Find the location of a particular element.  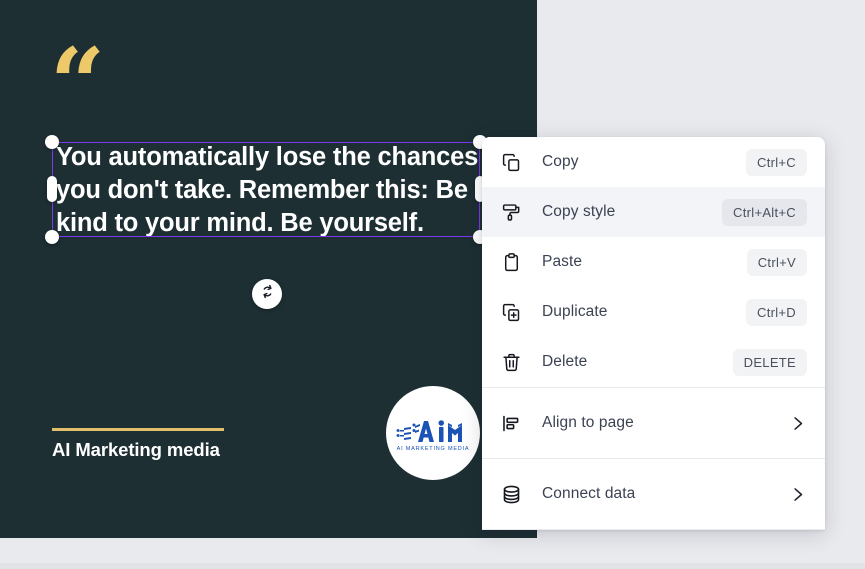

copy-icon is located at coordinates (514, 162).